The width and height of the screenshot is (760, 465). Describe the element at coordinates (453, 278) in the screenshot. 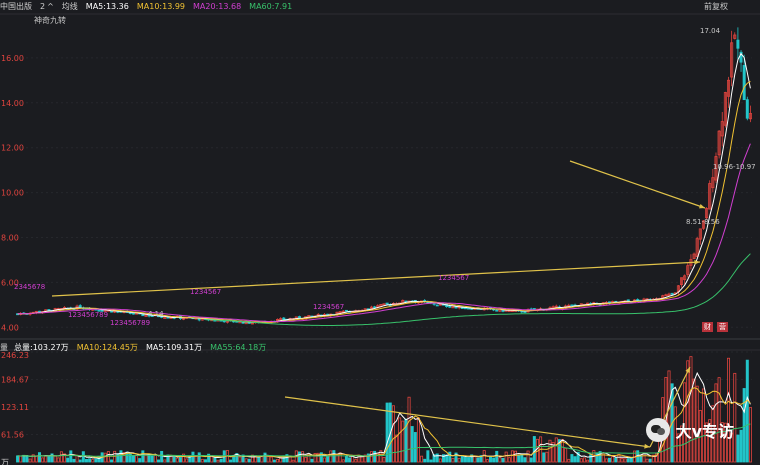

I see `turn-count-label: 1234567` at that location.